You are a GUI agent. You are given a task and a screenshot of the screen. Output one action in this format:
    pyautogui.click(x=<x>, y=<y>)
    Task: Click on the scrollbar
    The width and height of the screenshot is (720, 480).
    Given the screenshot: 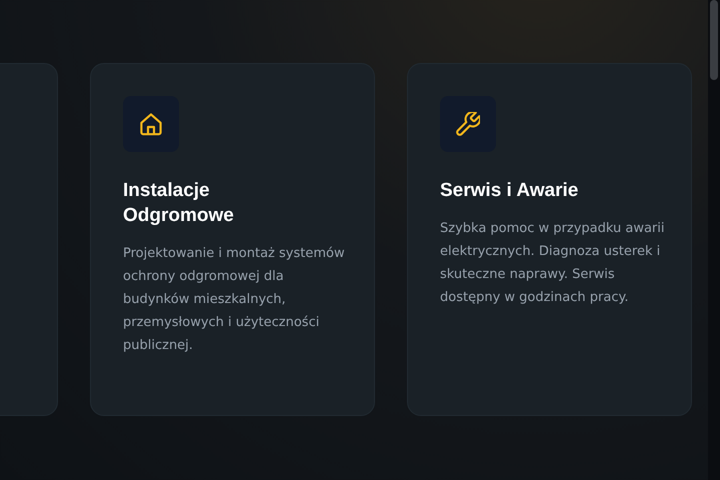 What is the action you would take?
    pyautogui.click(x=714, y=240)
    